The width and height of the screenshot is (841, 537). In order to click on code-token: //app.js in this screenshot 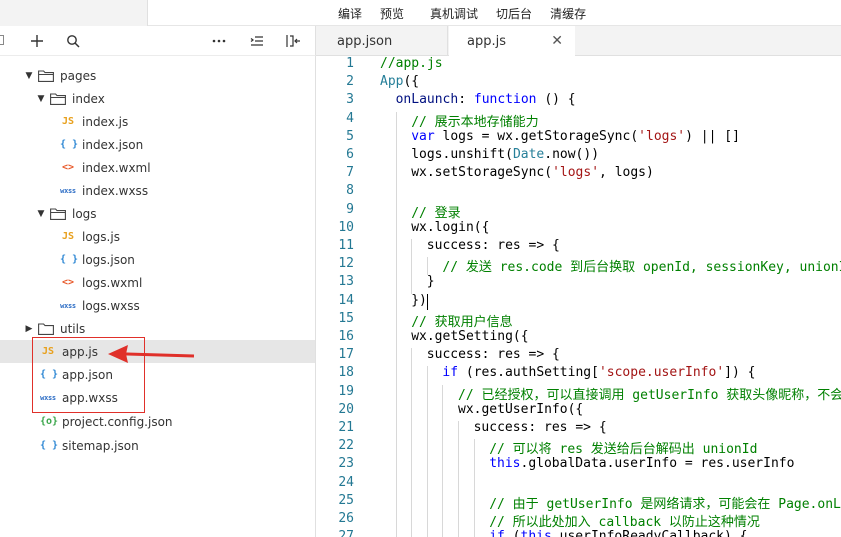, I will do `click(411, 63)`.